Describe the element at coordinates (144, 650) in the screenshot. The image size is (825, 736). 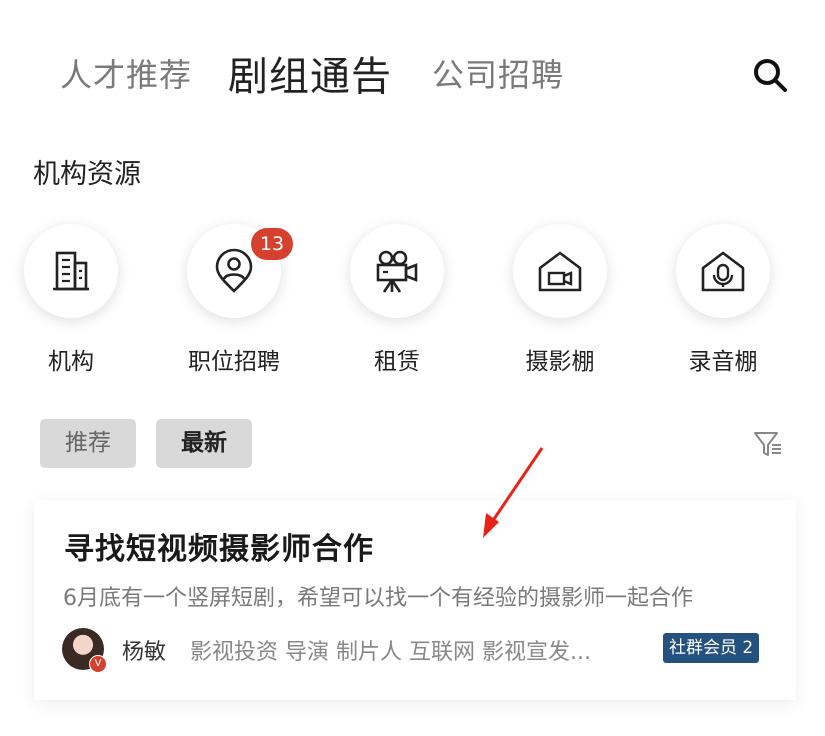
I see `author-name: 杨敏` at that location.